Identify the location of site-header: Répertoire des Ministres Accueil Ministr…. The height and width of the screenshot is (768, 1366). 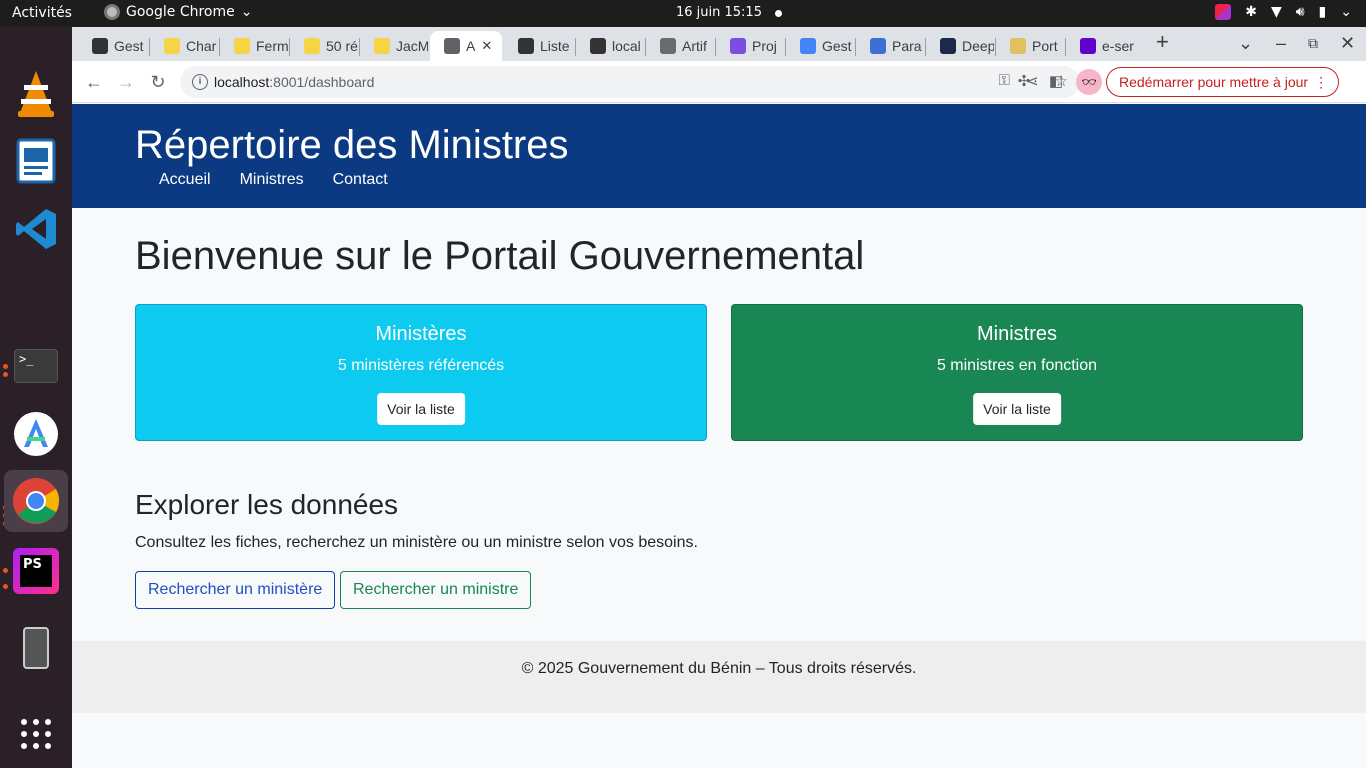
(719, 156).